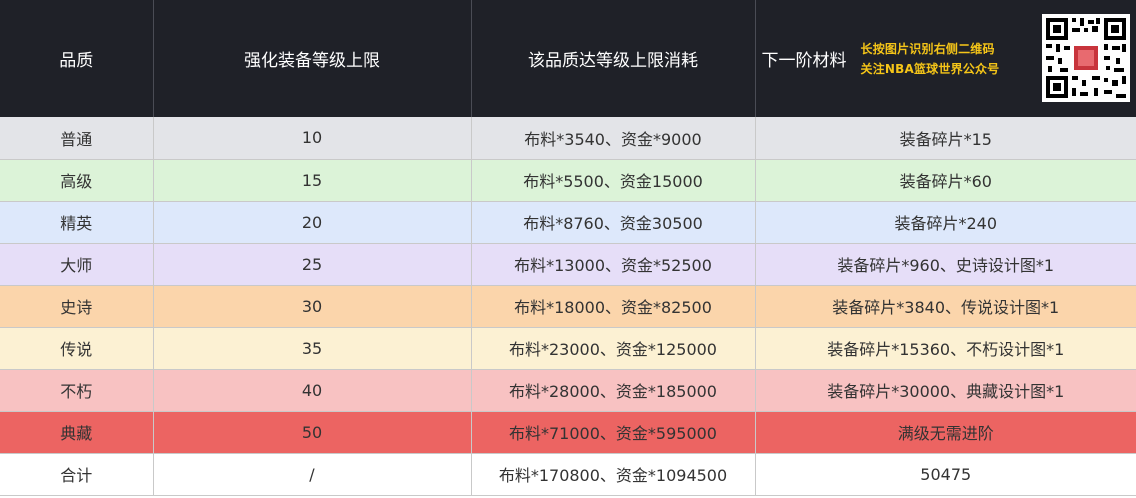  I want to click on cost-cell: 布料*71000、资金*595000, so click(613, 432).